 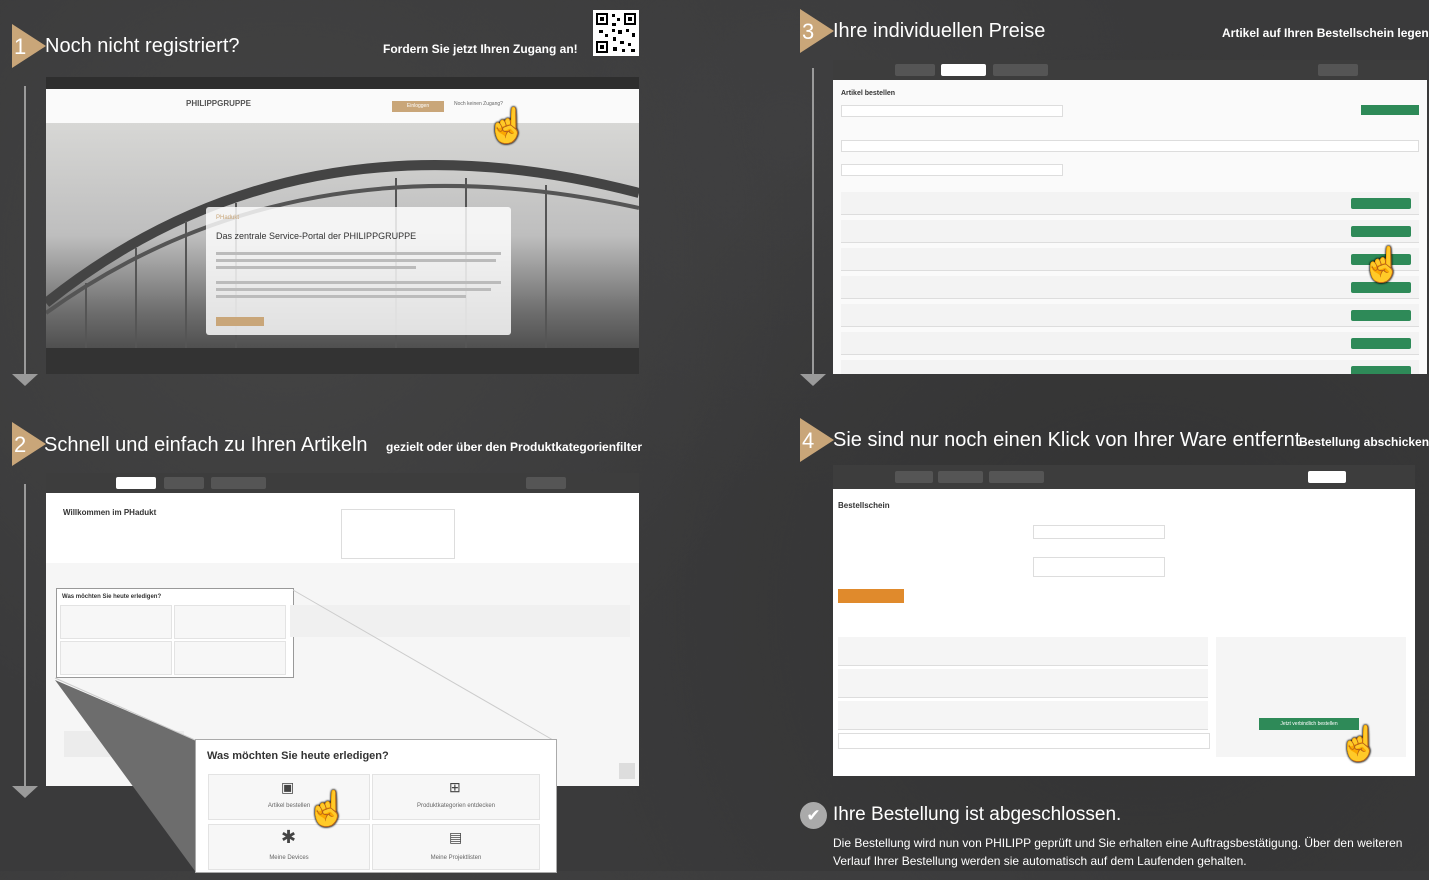 I want to click on asterisk-icon: ✱, so click(x=289, y=837).